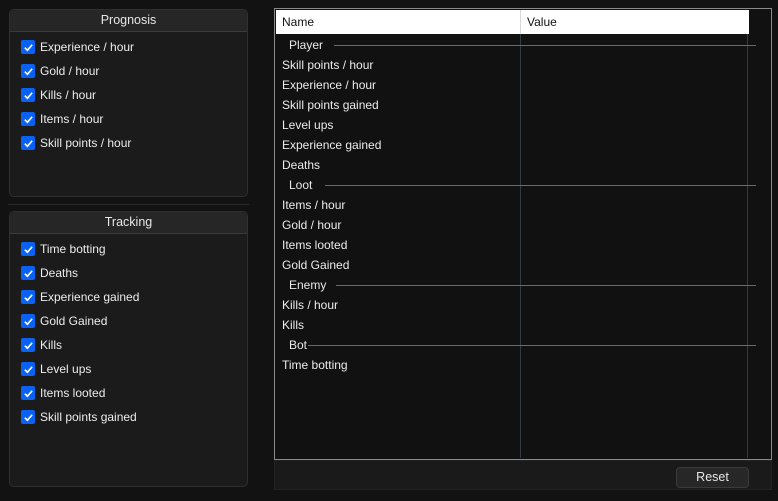 The width and height of the screenshot is (778, 501). I want to click on checkbox-label: Items / hour, so click(72, 119).